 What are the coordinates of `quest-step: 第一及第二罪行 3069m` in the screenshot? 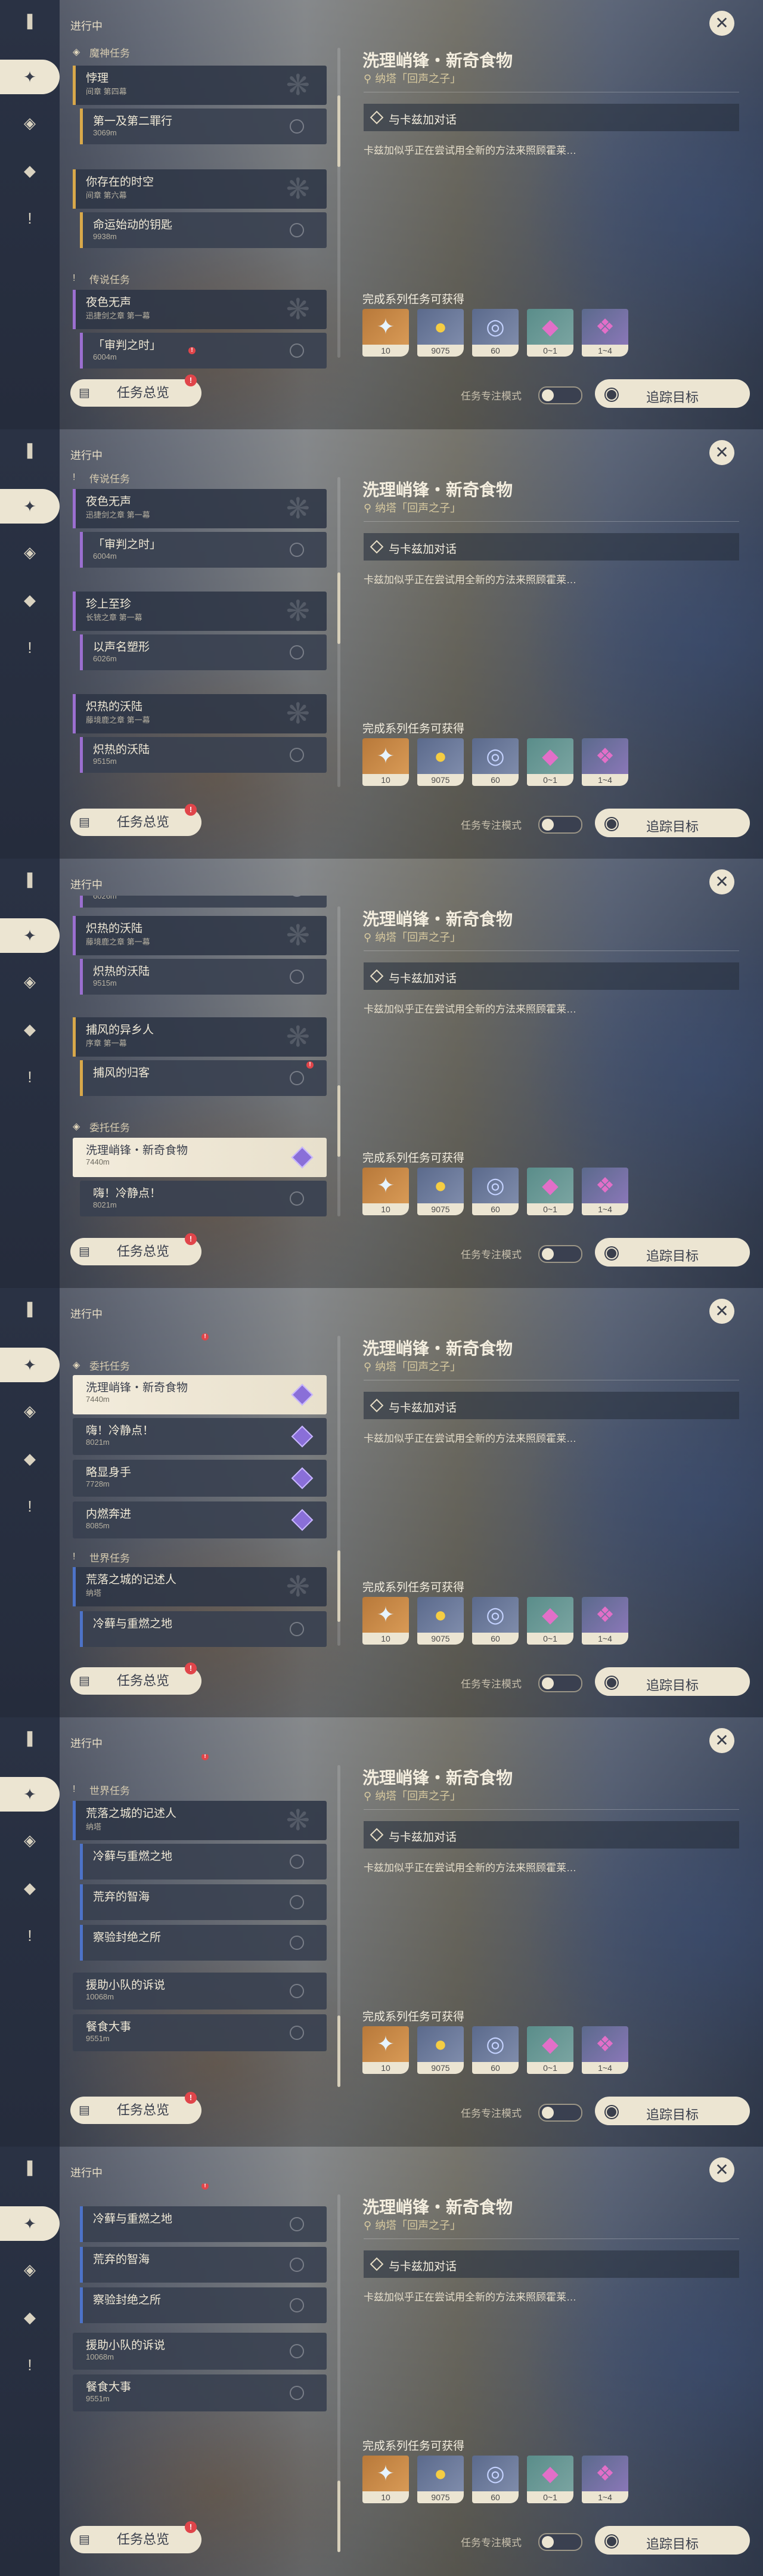 It's located at (203, 126).